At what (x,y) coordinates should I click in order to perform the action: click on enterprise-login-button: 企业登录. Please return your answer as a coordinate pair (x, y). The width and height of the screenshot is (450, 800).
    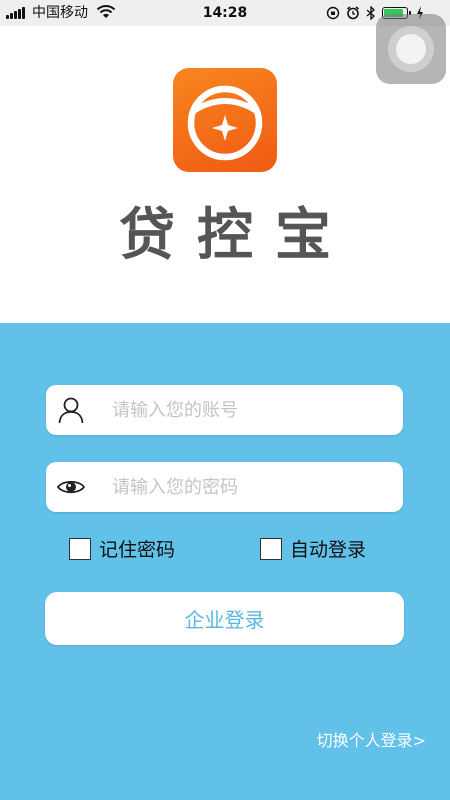
    Looking at the image, I should click on (224, 618).